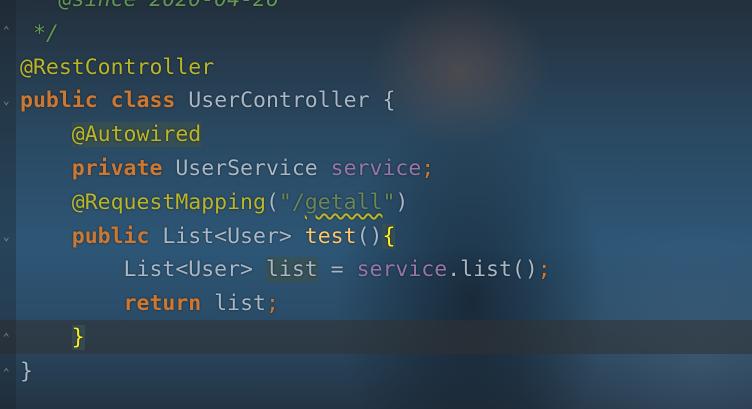 Image resolution: width=752 pixels, height=409 pixels. What do you see at coordinates (39, 33) in the screenshot?
I see `code-token: */` at bounding box center [39, 33].